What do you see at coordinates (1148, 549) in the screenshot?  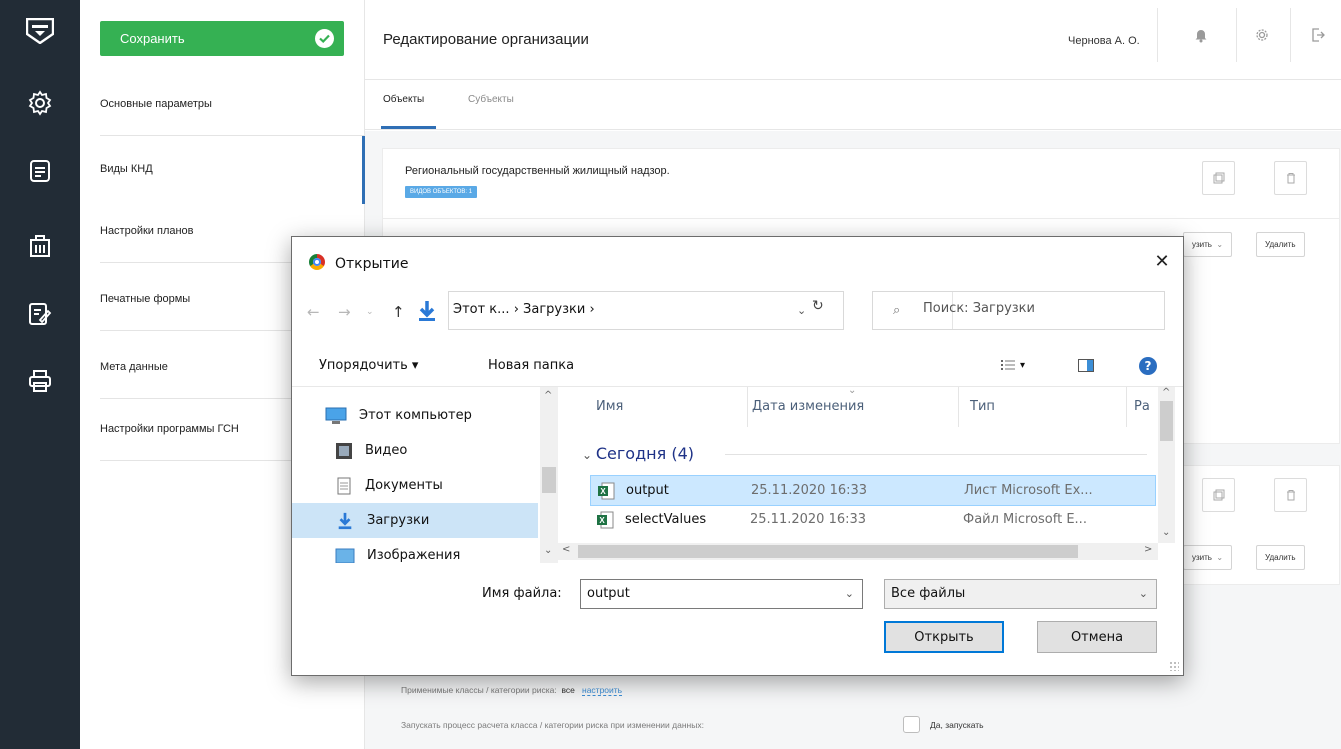 I see `scroll-right-icon: >` at bounding box center [1148, 549].